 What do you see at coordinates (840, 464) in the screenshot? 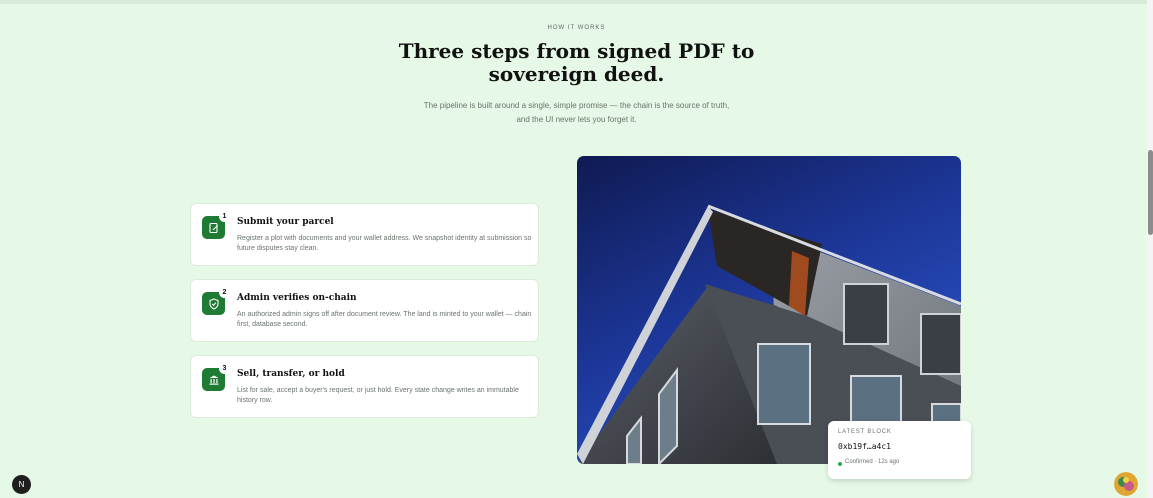
I see `status-dot-icon` at bounding box center [840, 464].